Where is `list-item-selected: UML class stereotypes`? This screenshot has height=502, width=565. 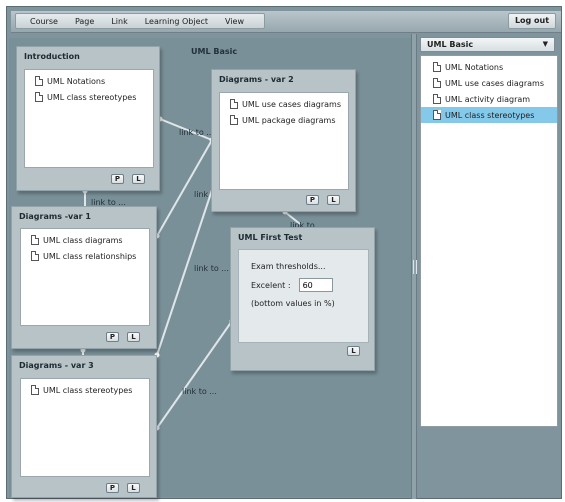
list-item-selected: UML class stereotypes is located at coordinates (489, 115).